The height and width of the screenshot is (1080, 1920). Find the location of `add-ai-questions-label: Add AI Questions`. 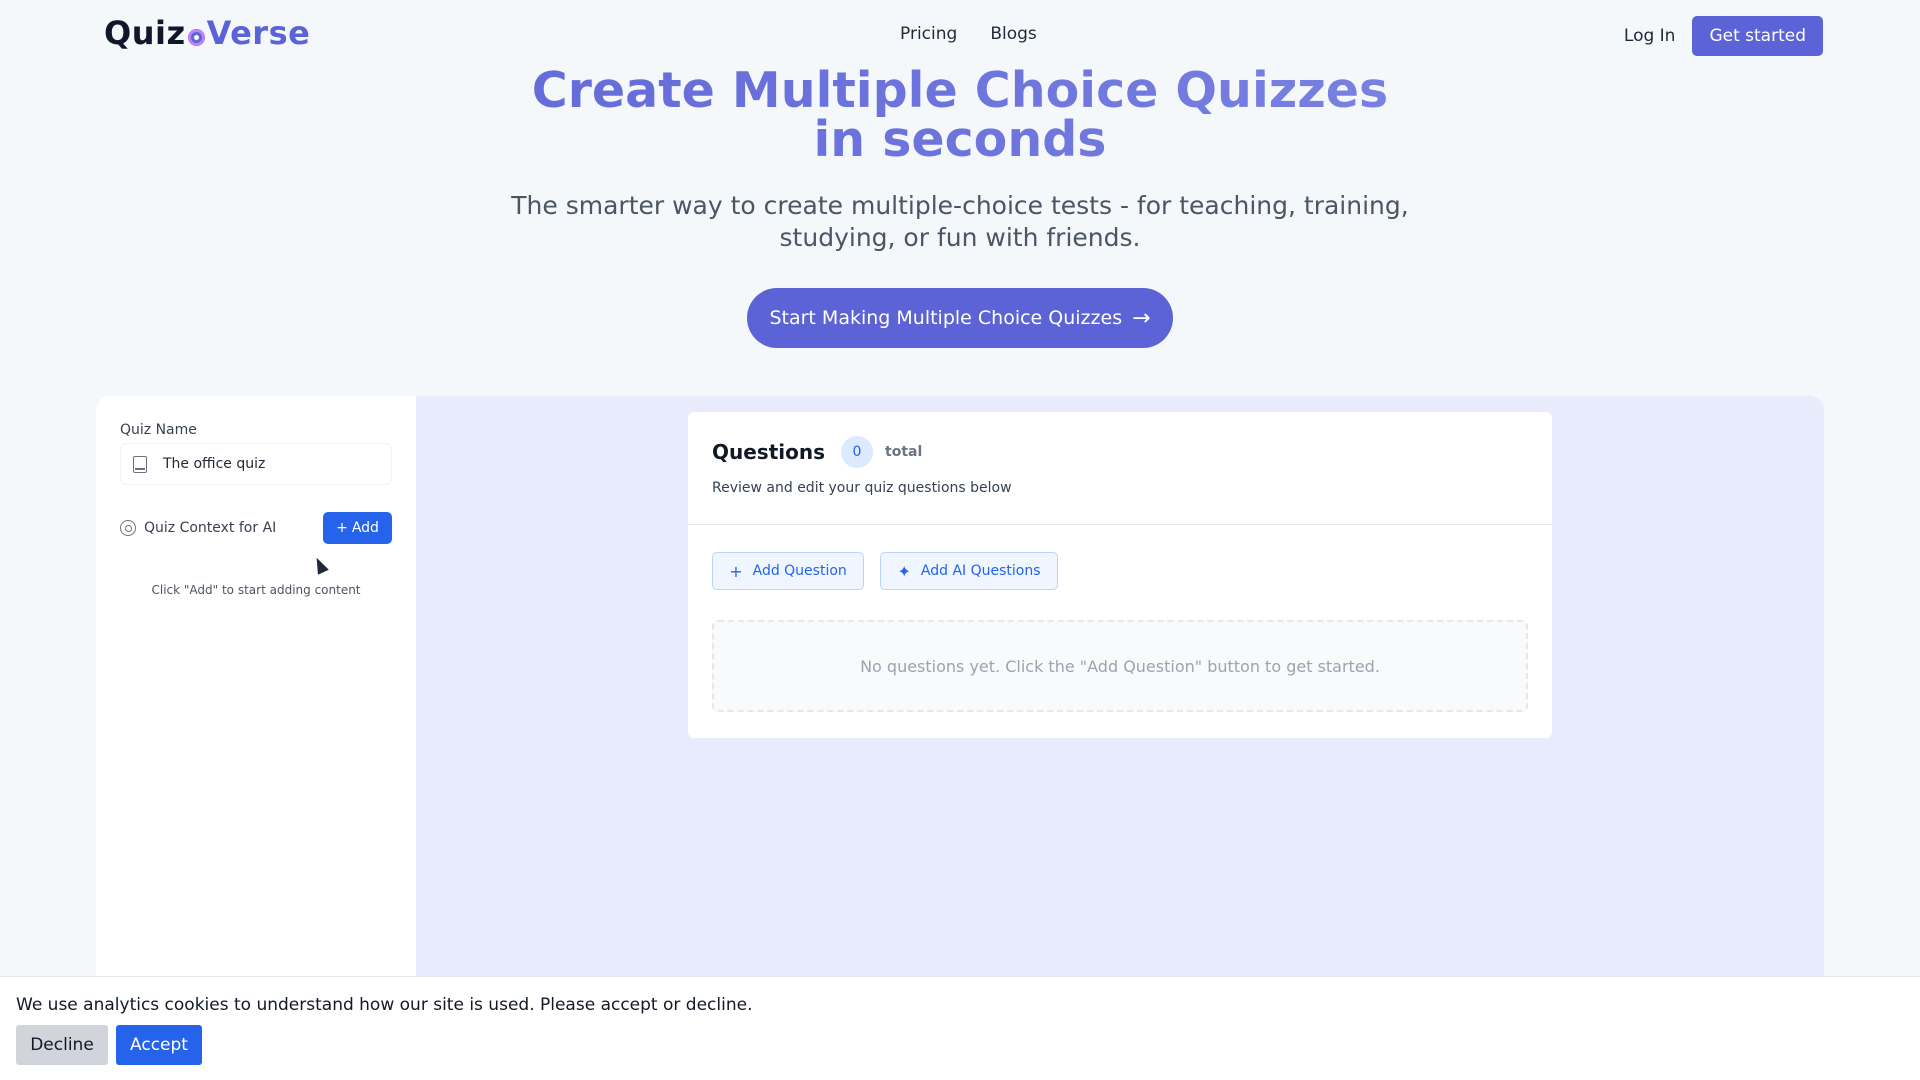

add-ai-questions-label: Add AI Questions is located at coordinates (980, 571).